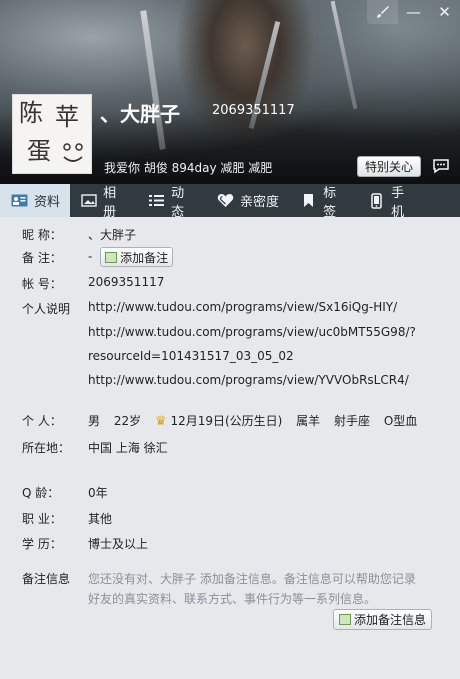 The height and width of the screenshot is (679, 460). Describe the element at coordinates (344, 55) in the screenshot. I see `banner-sword-image` at that location.